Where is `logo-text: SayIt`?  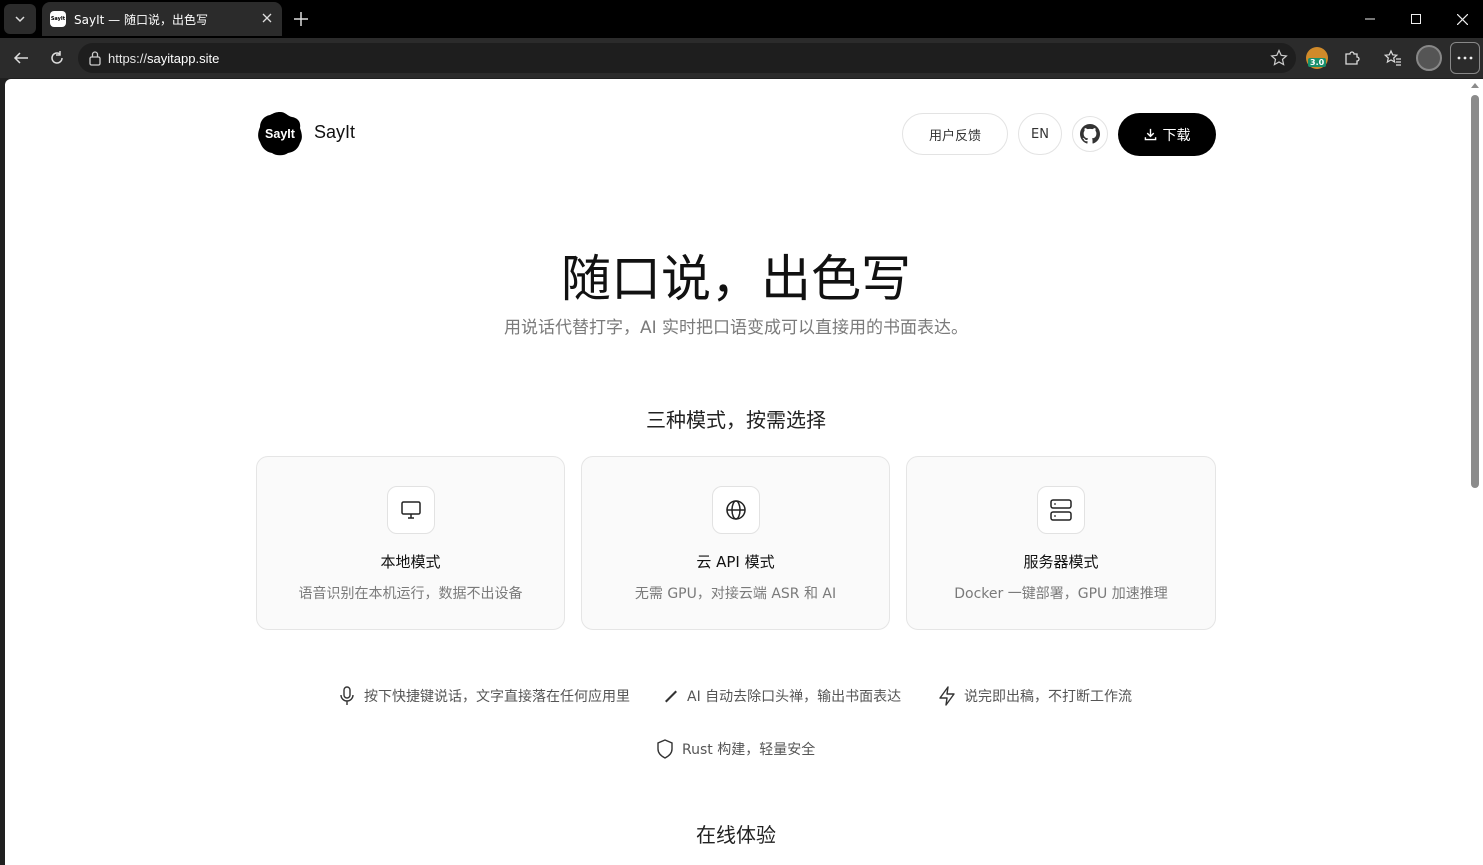
logo-text: SayIt is located at coordinates (280, 134).